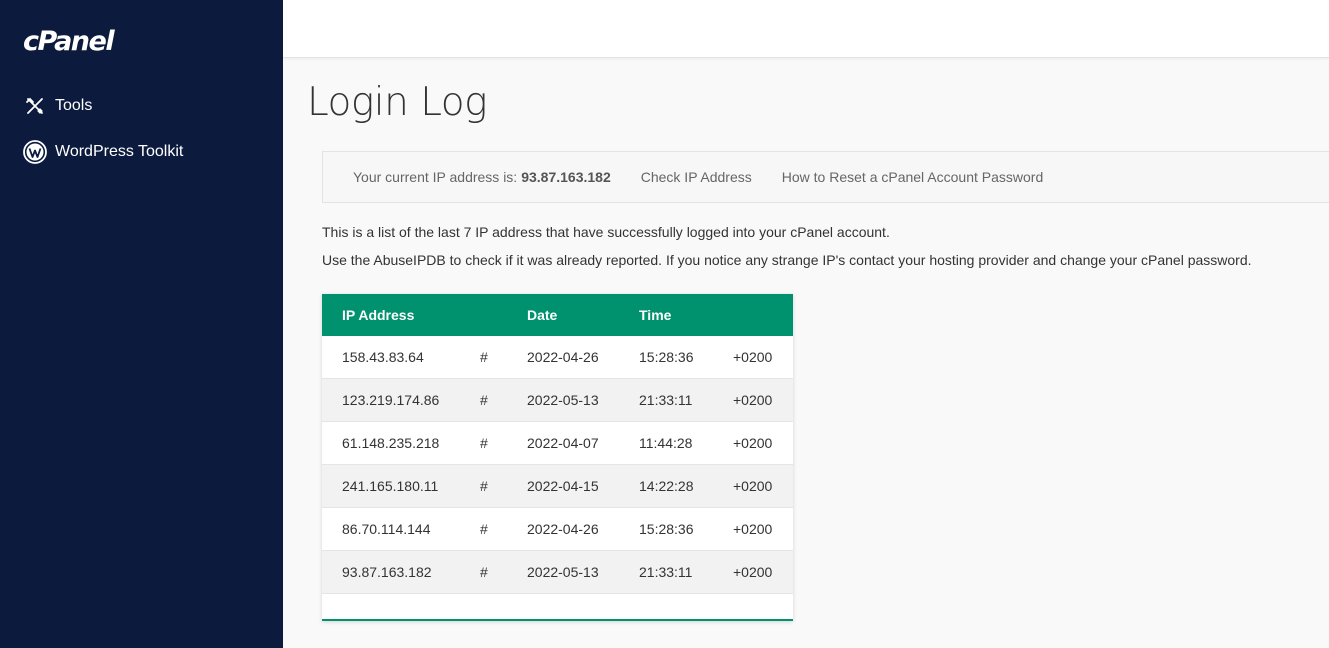 This screenshot has width=1329, height=648. Describe the element at coordinates (383, 357) in the screenshot. I see `row-ip: 158.43.83.64` at that location.